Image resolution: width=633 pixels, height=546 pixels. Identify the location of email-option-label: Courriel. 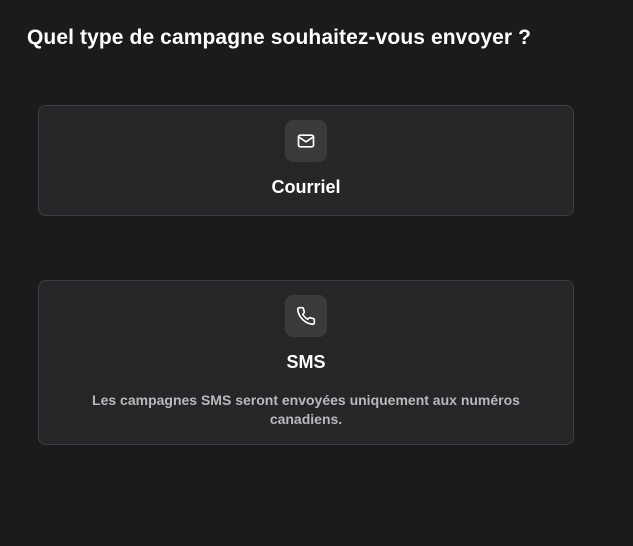
(306, 187).